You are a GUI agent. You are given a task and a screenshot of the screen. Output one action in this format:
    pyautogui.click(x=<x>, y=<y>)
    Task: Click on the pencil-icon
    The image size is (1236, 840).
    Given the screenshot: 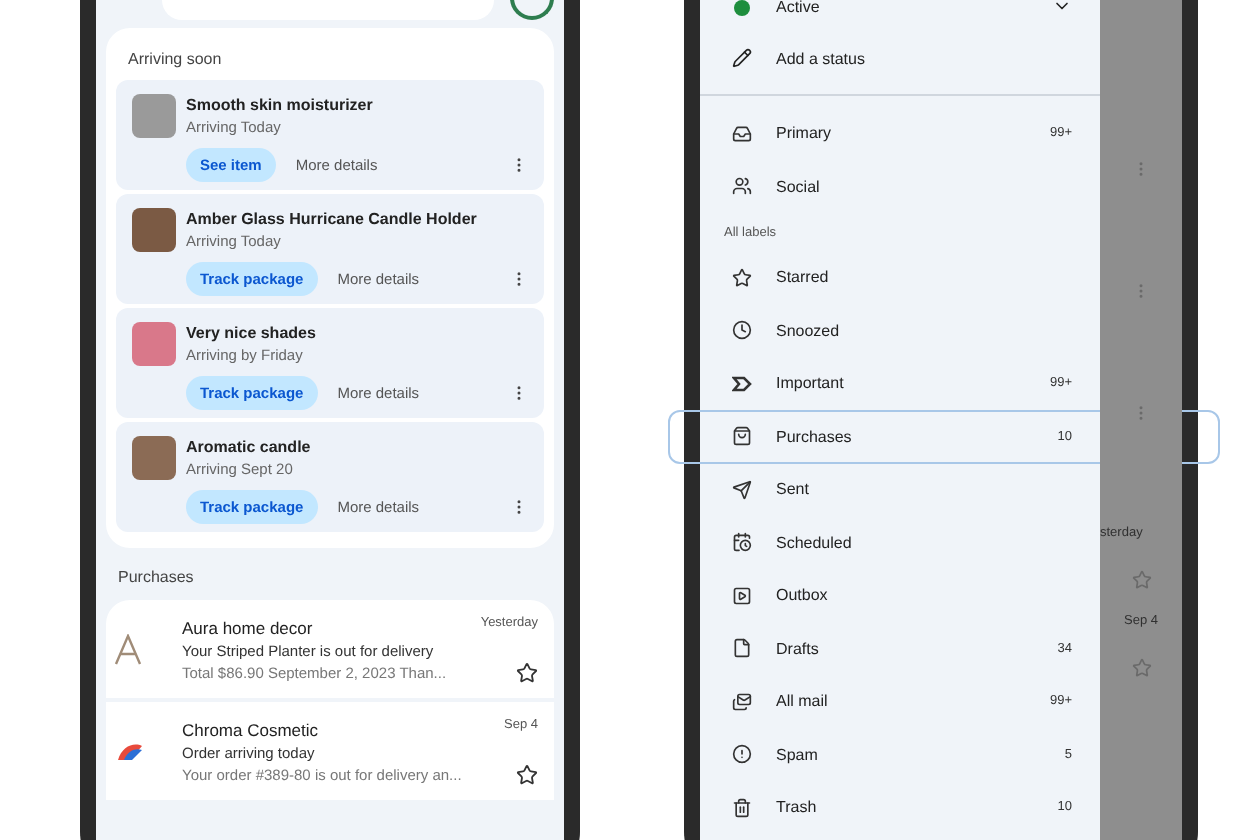 What is the action you would take?
    pyautogui.click(x=742, y=58)
    